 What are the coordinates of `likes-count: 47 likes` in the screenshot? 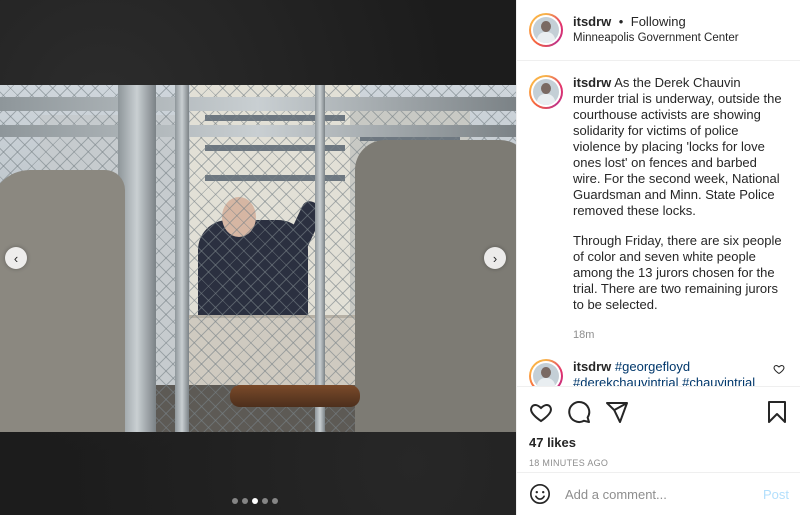 It's located at (659, 442).